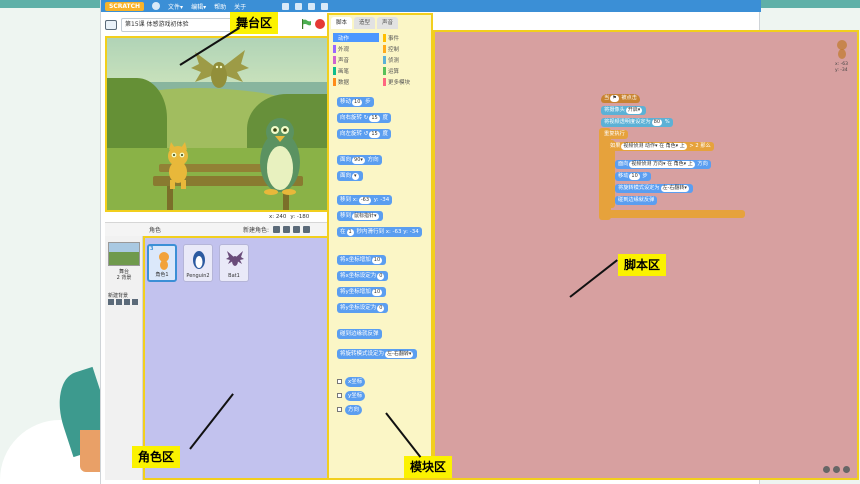 The image size is (860, 484). I want to click on block-input: 1, so click(350, 232).